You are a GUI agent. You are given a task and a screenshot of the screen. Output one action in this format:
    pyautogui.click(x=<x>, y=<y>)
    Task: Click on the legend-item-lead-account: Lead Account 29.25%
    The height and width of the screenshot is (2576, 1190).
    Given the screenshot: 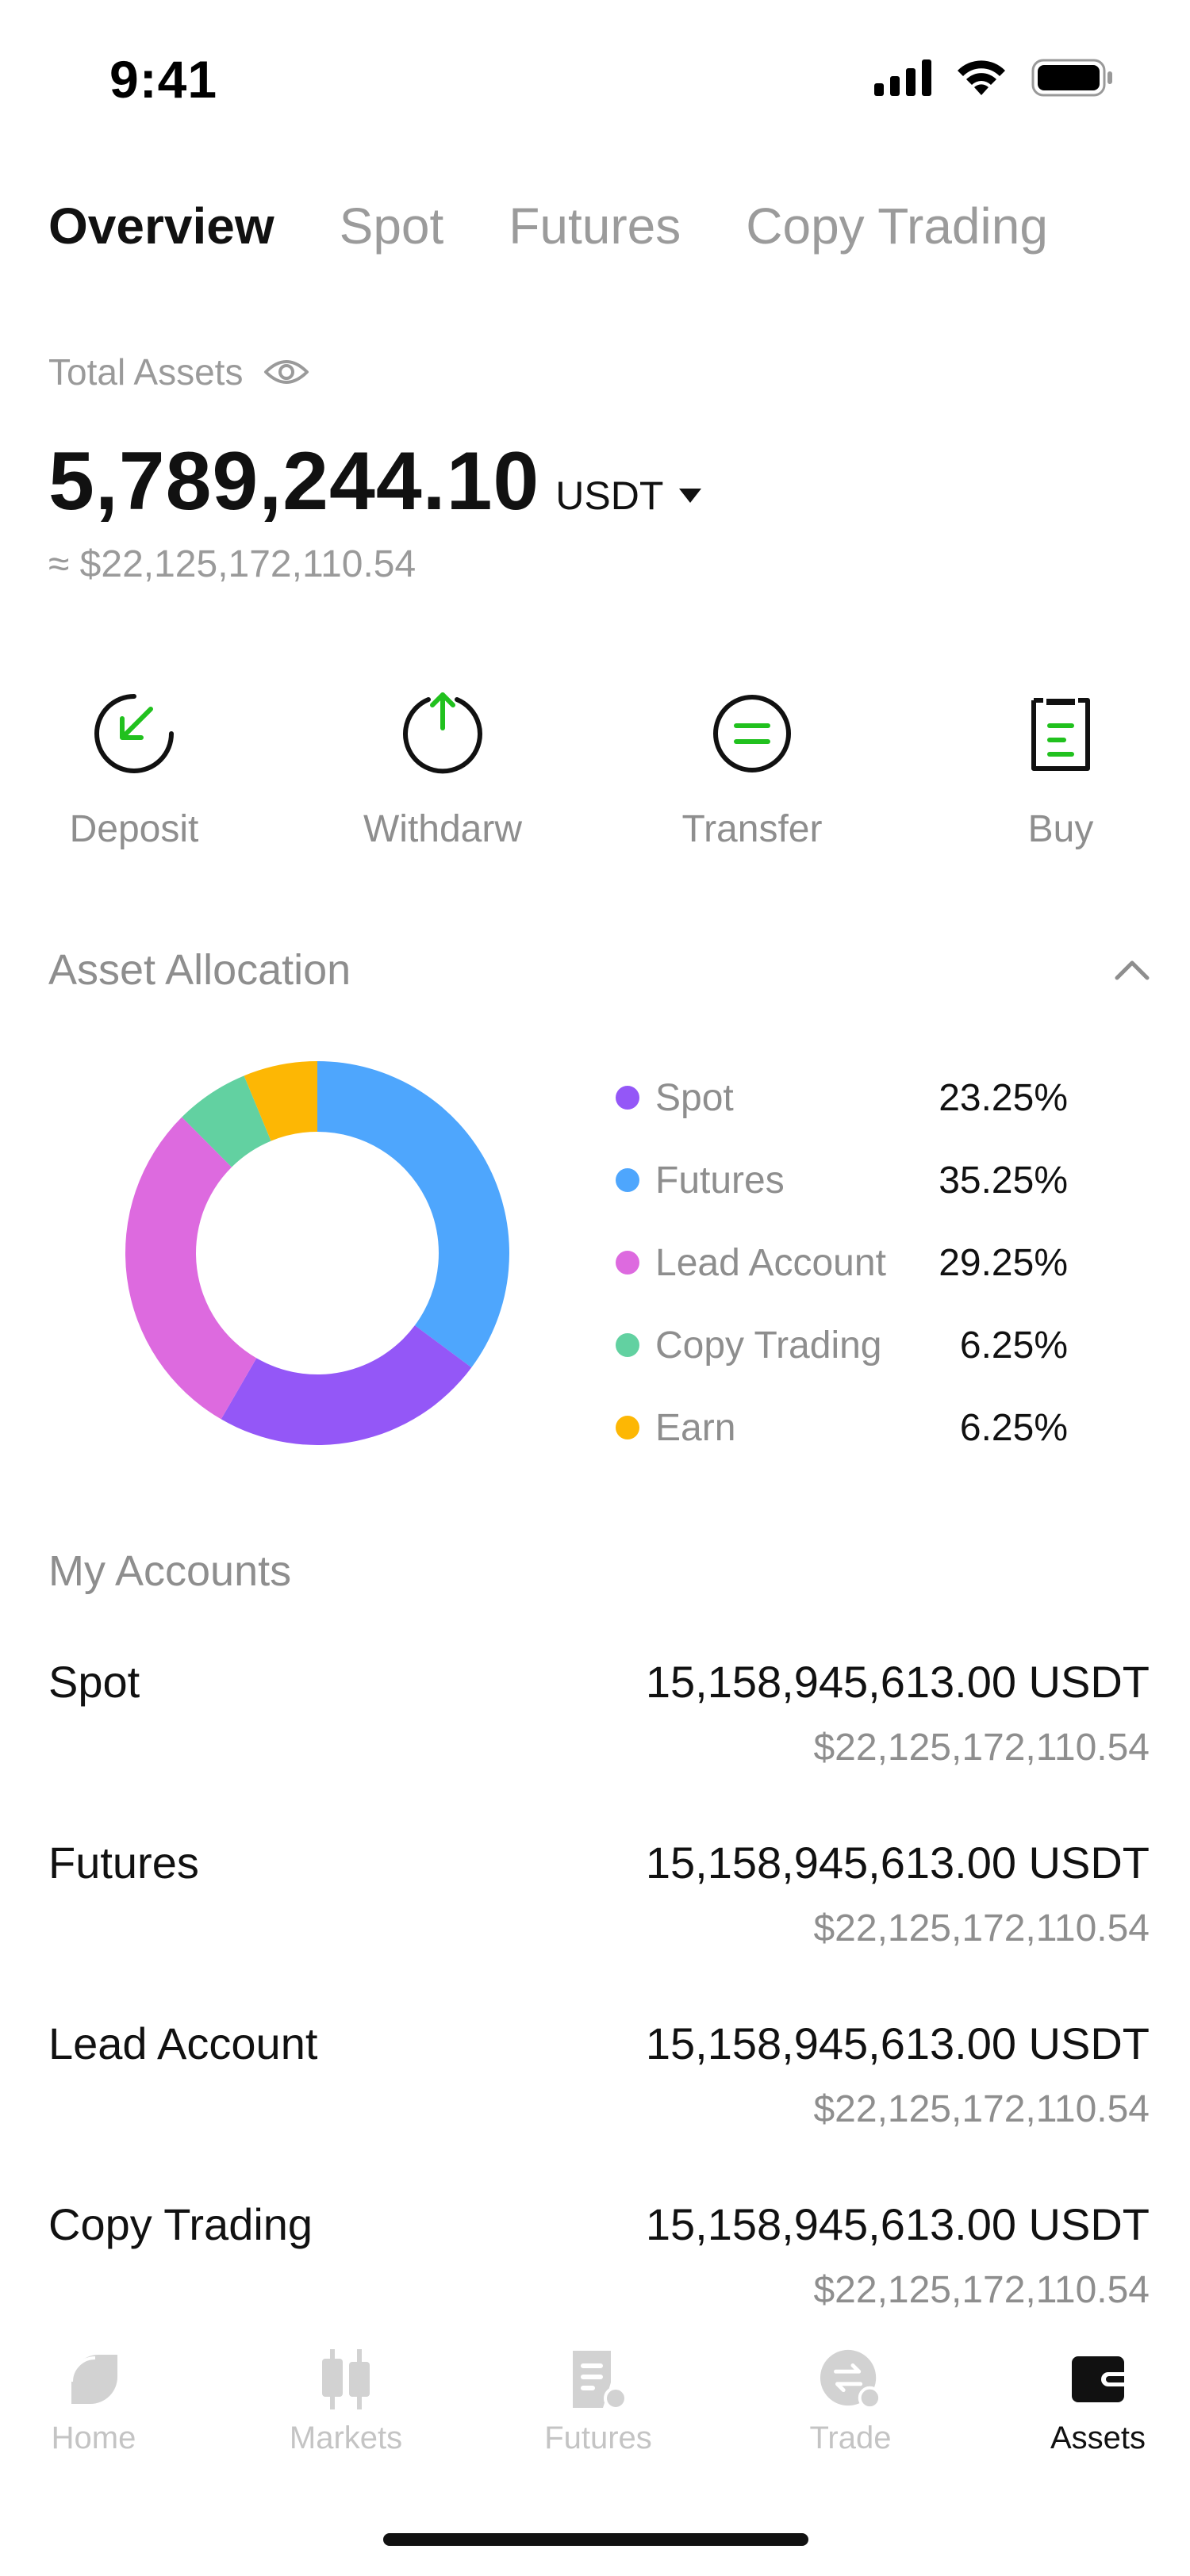 What is the action you would take?
    pyautogui.click(x=842, y=1262)
    